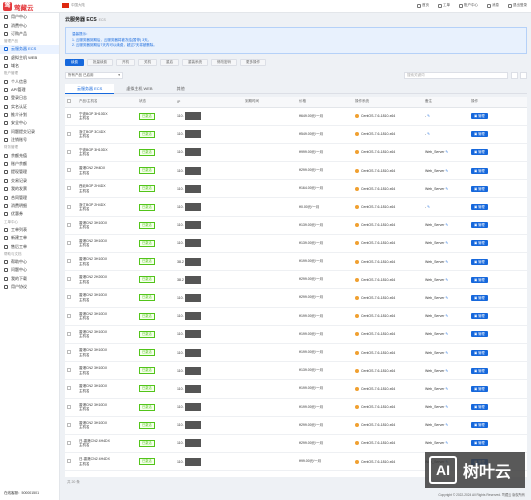  What do you see at coordinates (29, 172) in the screenshot?
I see `sidebar-item: 提现管理` at bounding box center [29, 172].